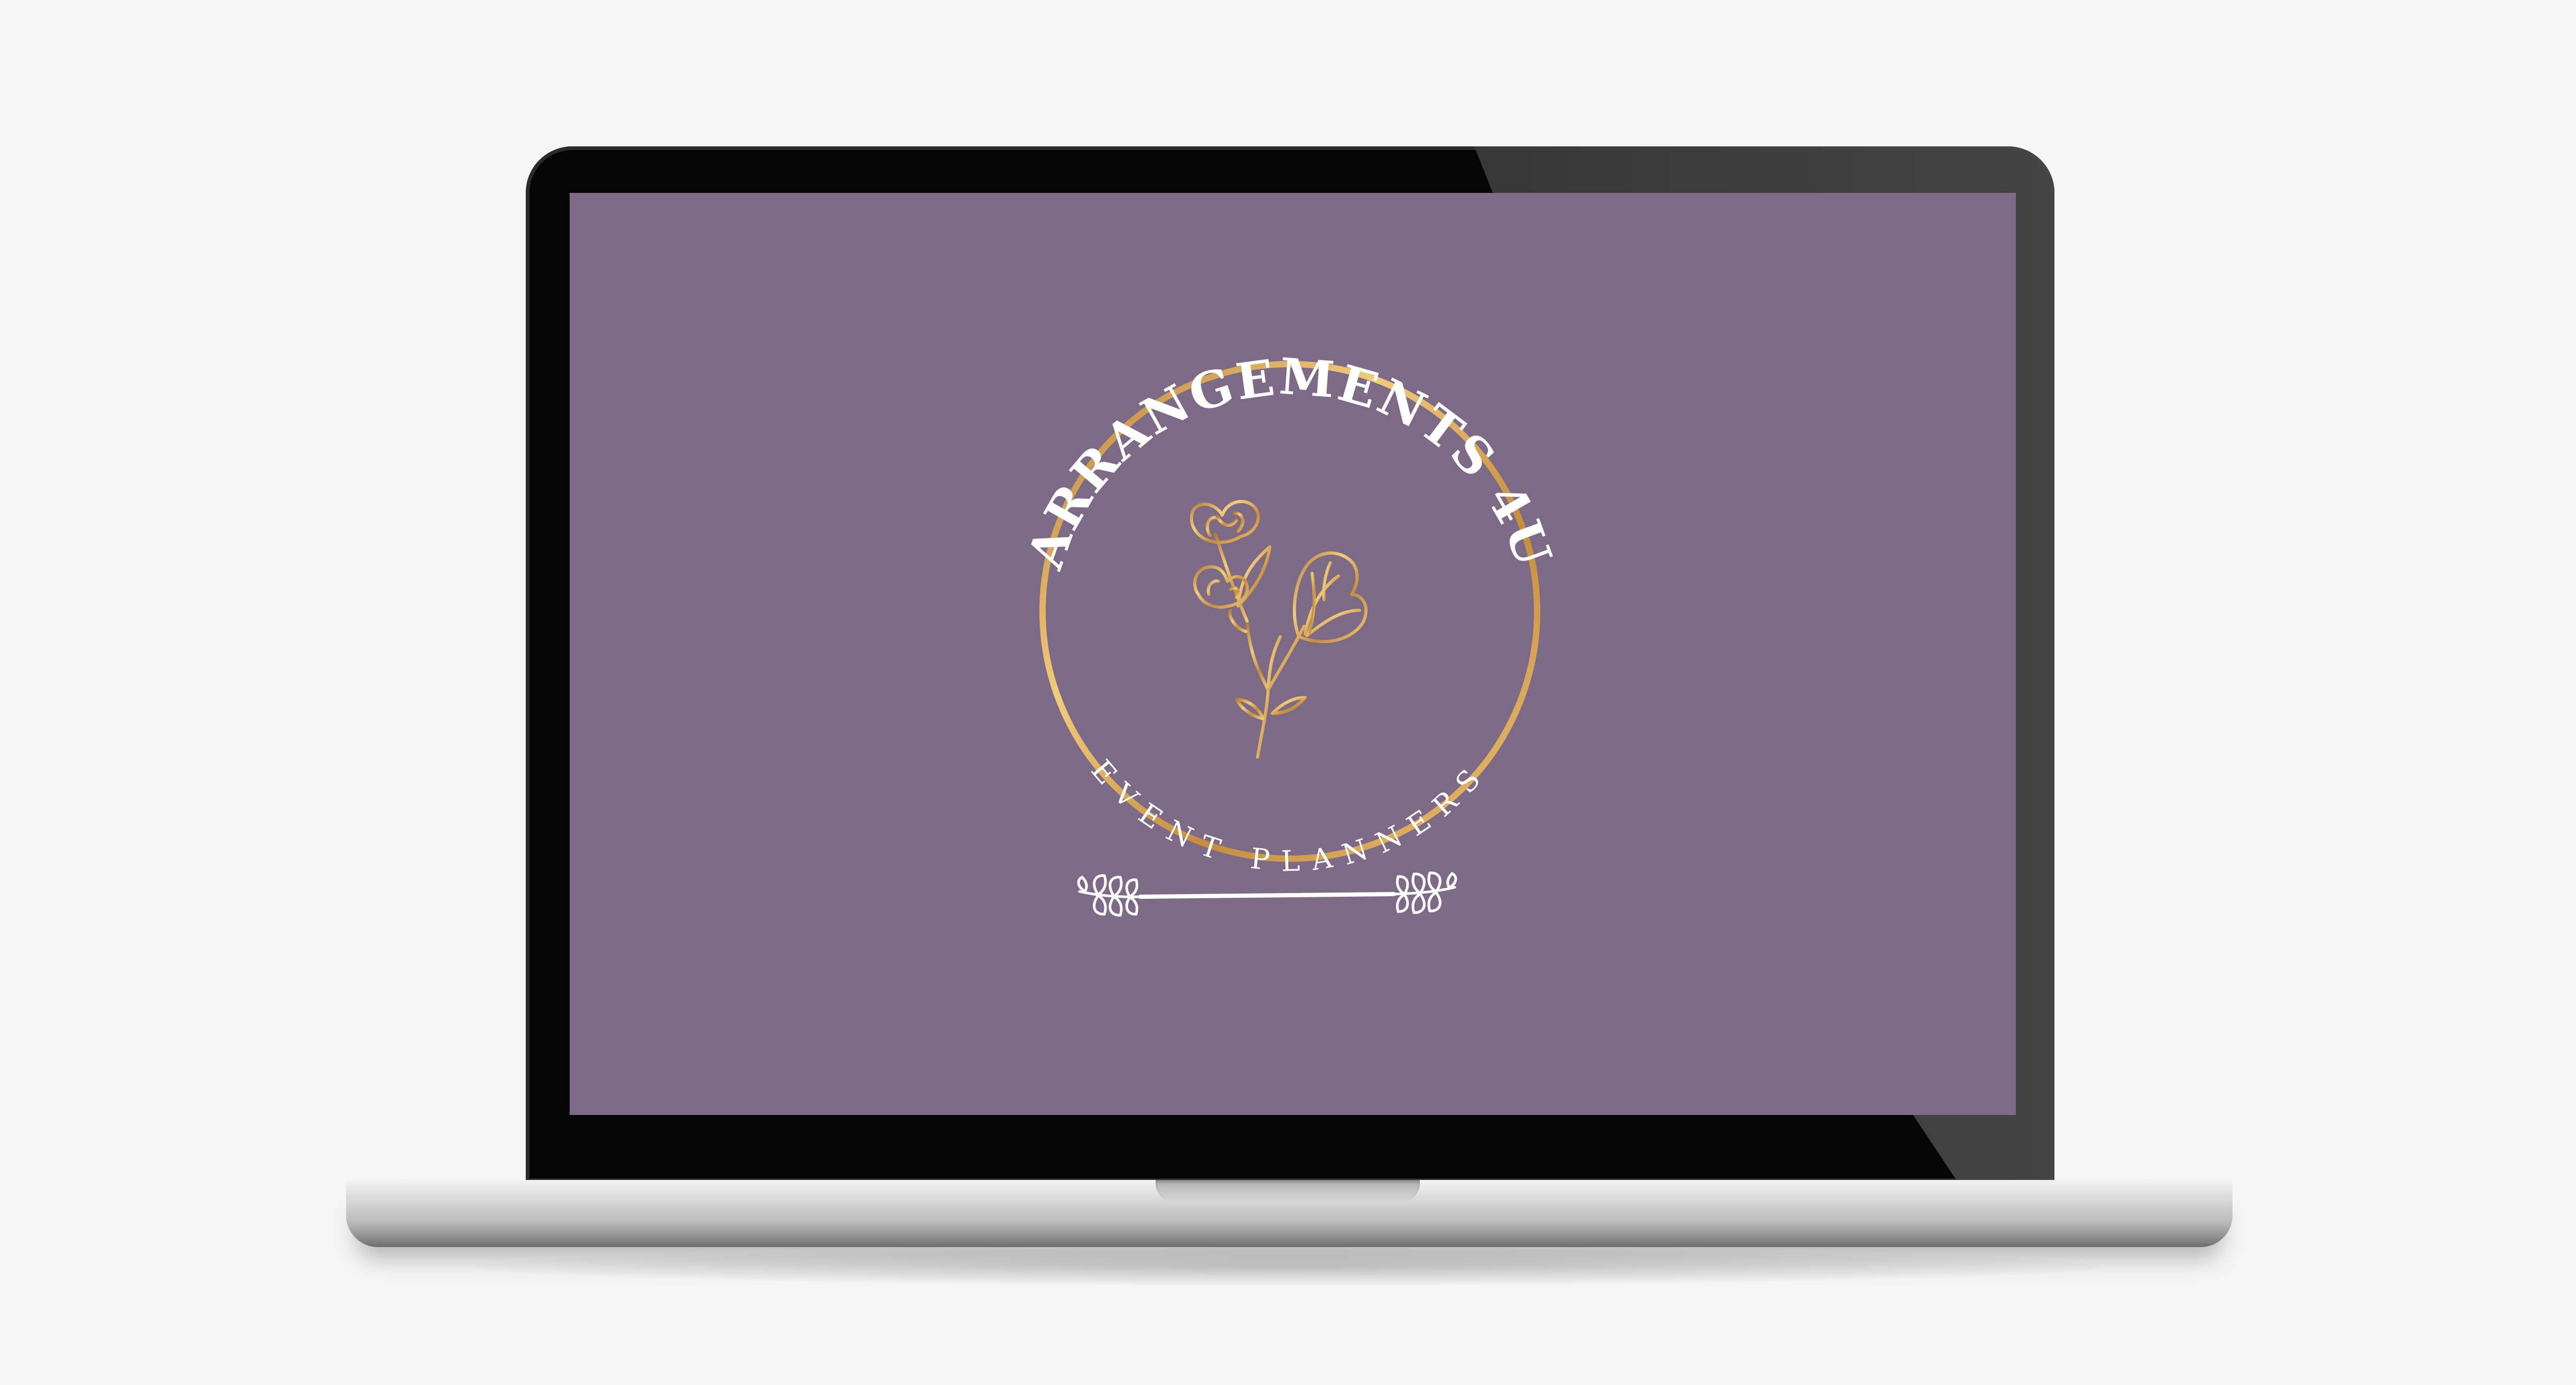 This screenshot has height=1385, width=2576. I want to click on brand-name: ARRANGEMENTS 4U, so click(1289, 463).